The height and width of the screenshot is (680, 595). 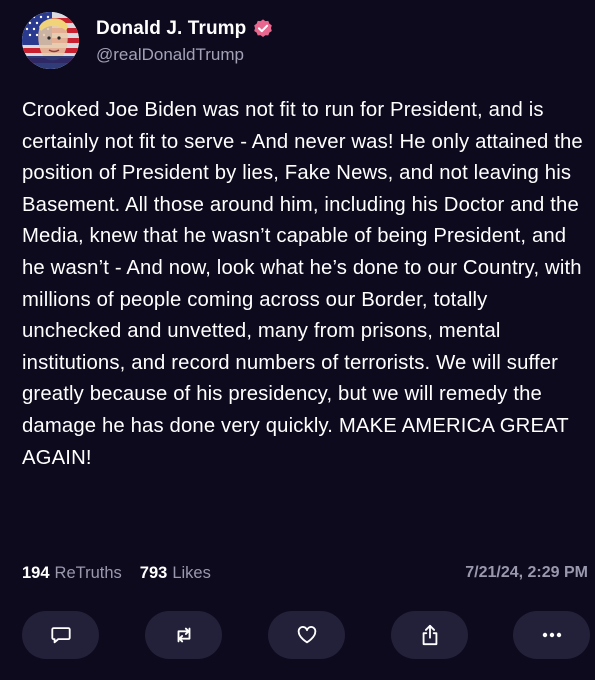 I want to click on retruth-button, so click(x=183, y=635).